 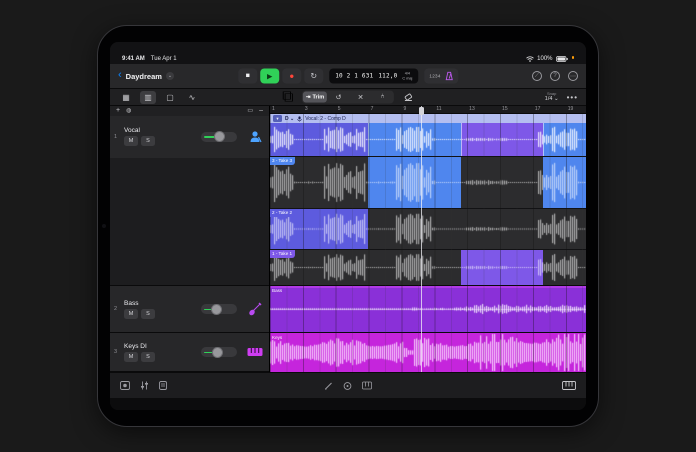 What do you see at coordinates (441, 76) in the screenshot?
I see `count-in-metronome-group: 1234` at bounding box center [441, 76].